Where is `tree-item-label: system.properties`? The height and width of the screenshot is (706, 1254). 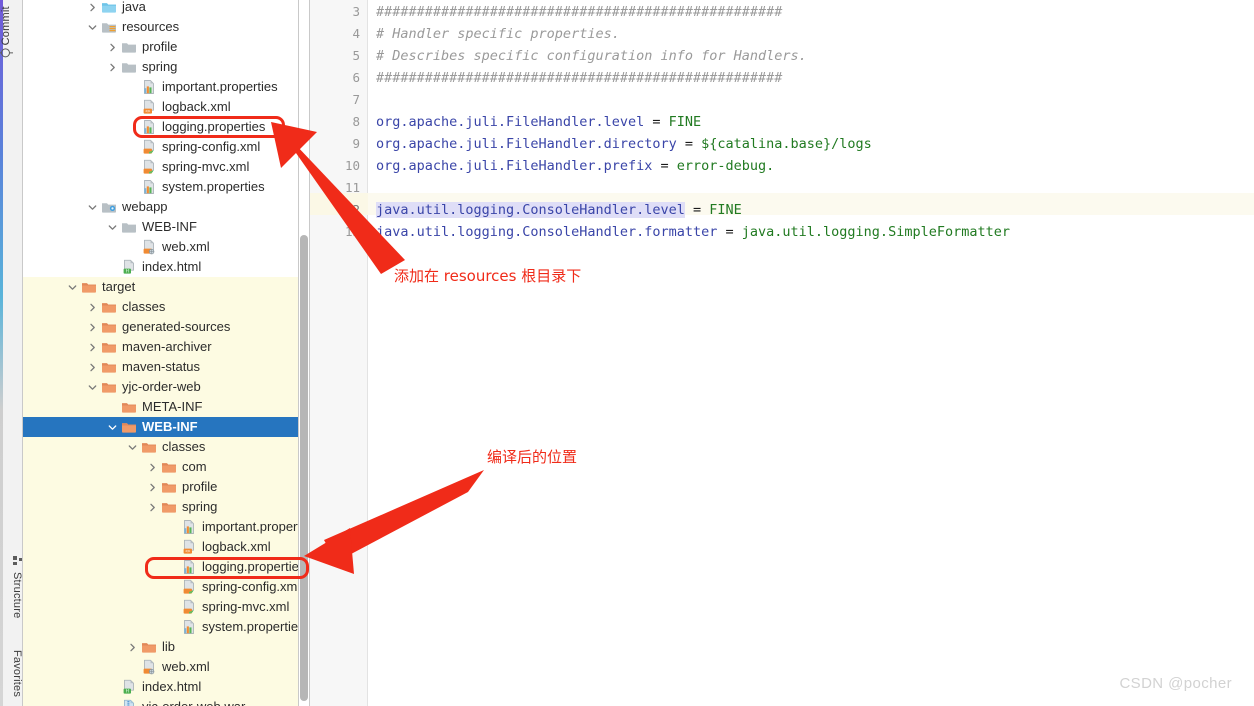 tree-item-label: system.properties is located at coordinates (213, 186).